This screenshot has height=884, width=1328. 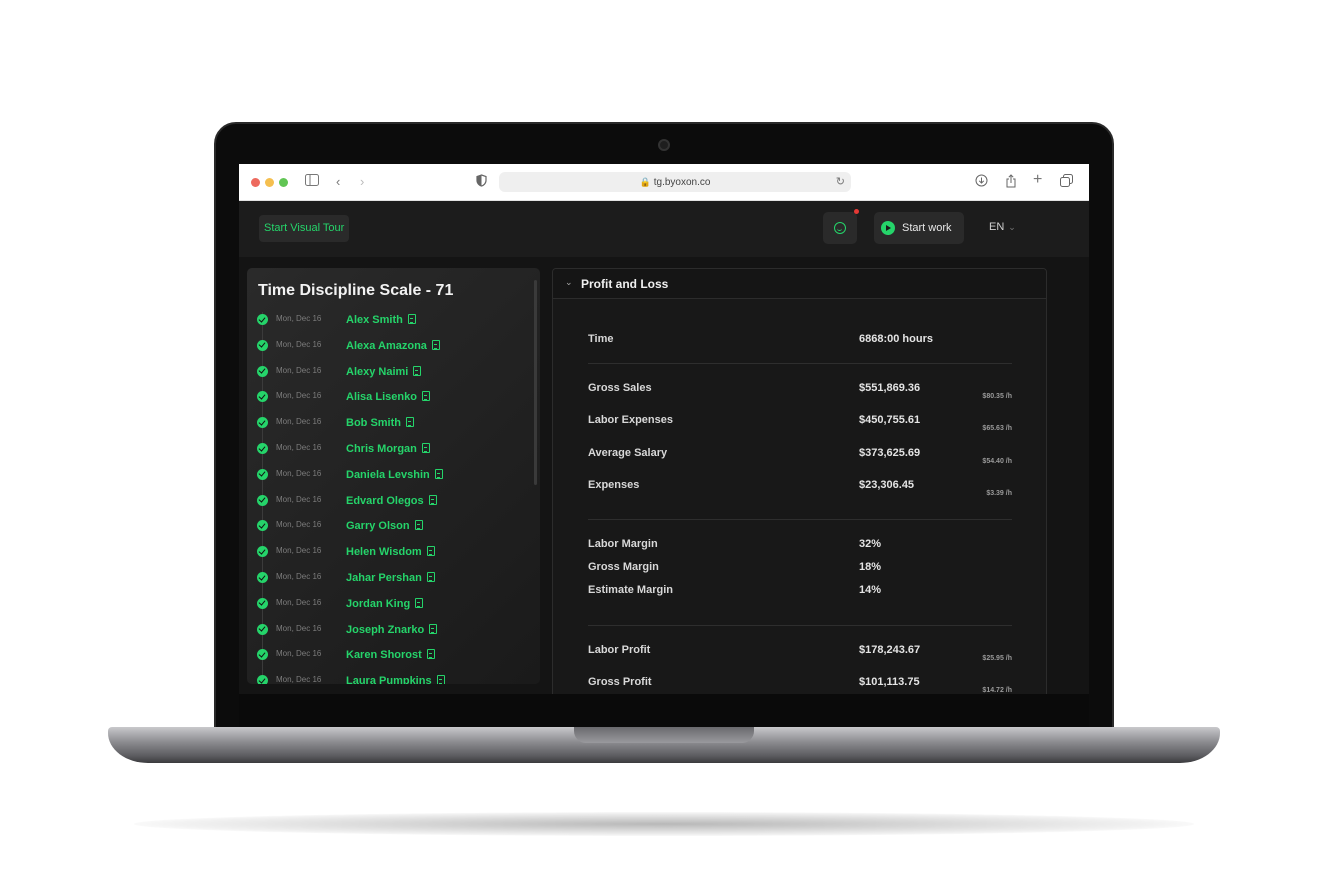 What do you see at coordinates (481, 182) in the screenshot?
I see `shield-icon` at bounding box center [481, 182].